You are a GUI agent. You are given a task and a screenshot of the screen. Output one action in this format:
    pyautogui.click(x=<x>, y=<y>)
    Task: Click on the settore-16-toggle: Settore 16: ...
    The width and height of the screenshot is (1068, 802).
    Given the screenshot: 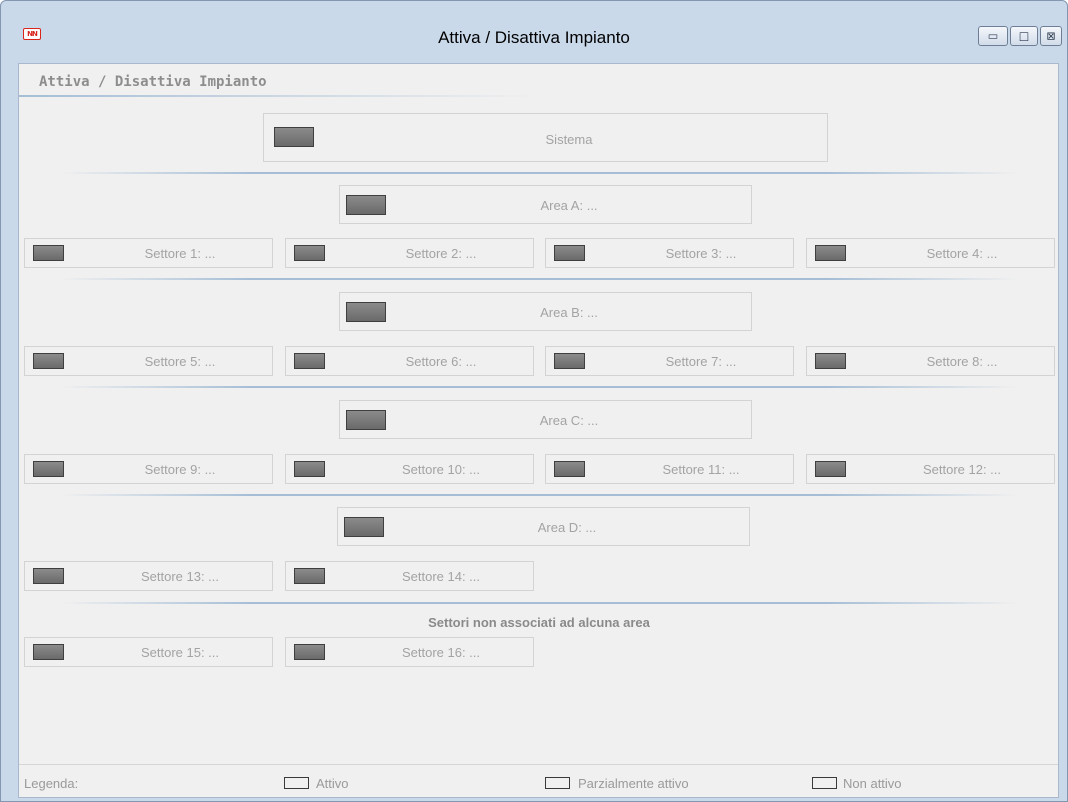 What is the action you would take?
    pyautogui.click(x=409, y=652)
    